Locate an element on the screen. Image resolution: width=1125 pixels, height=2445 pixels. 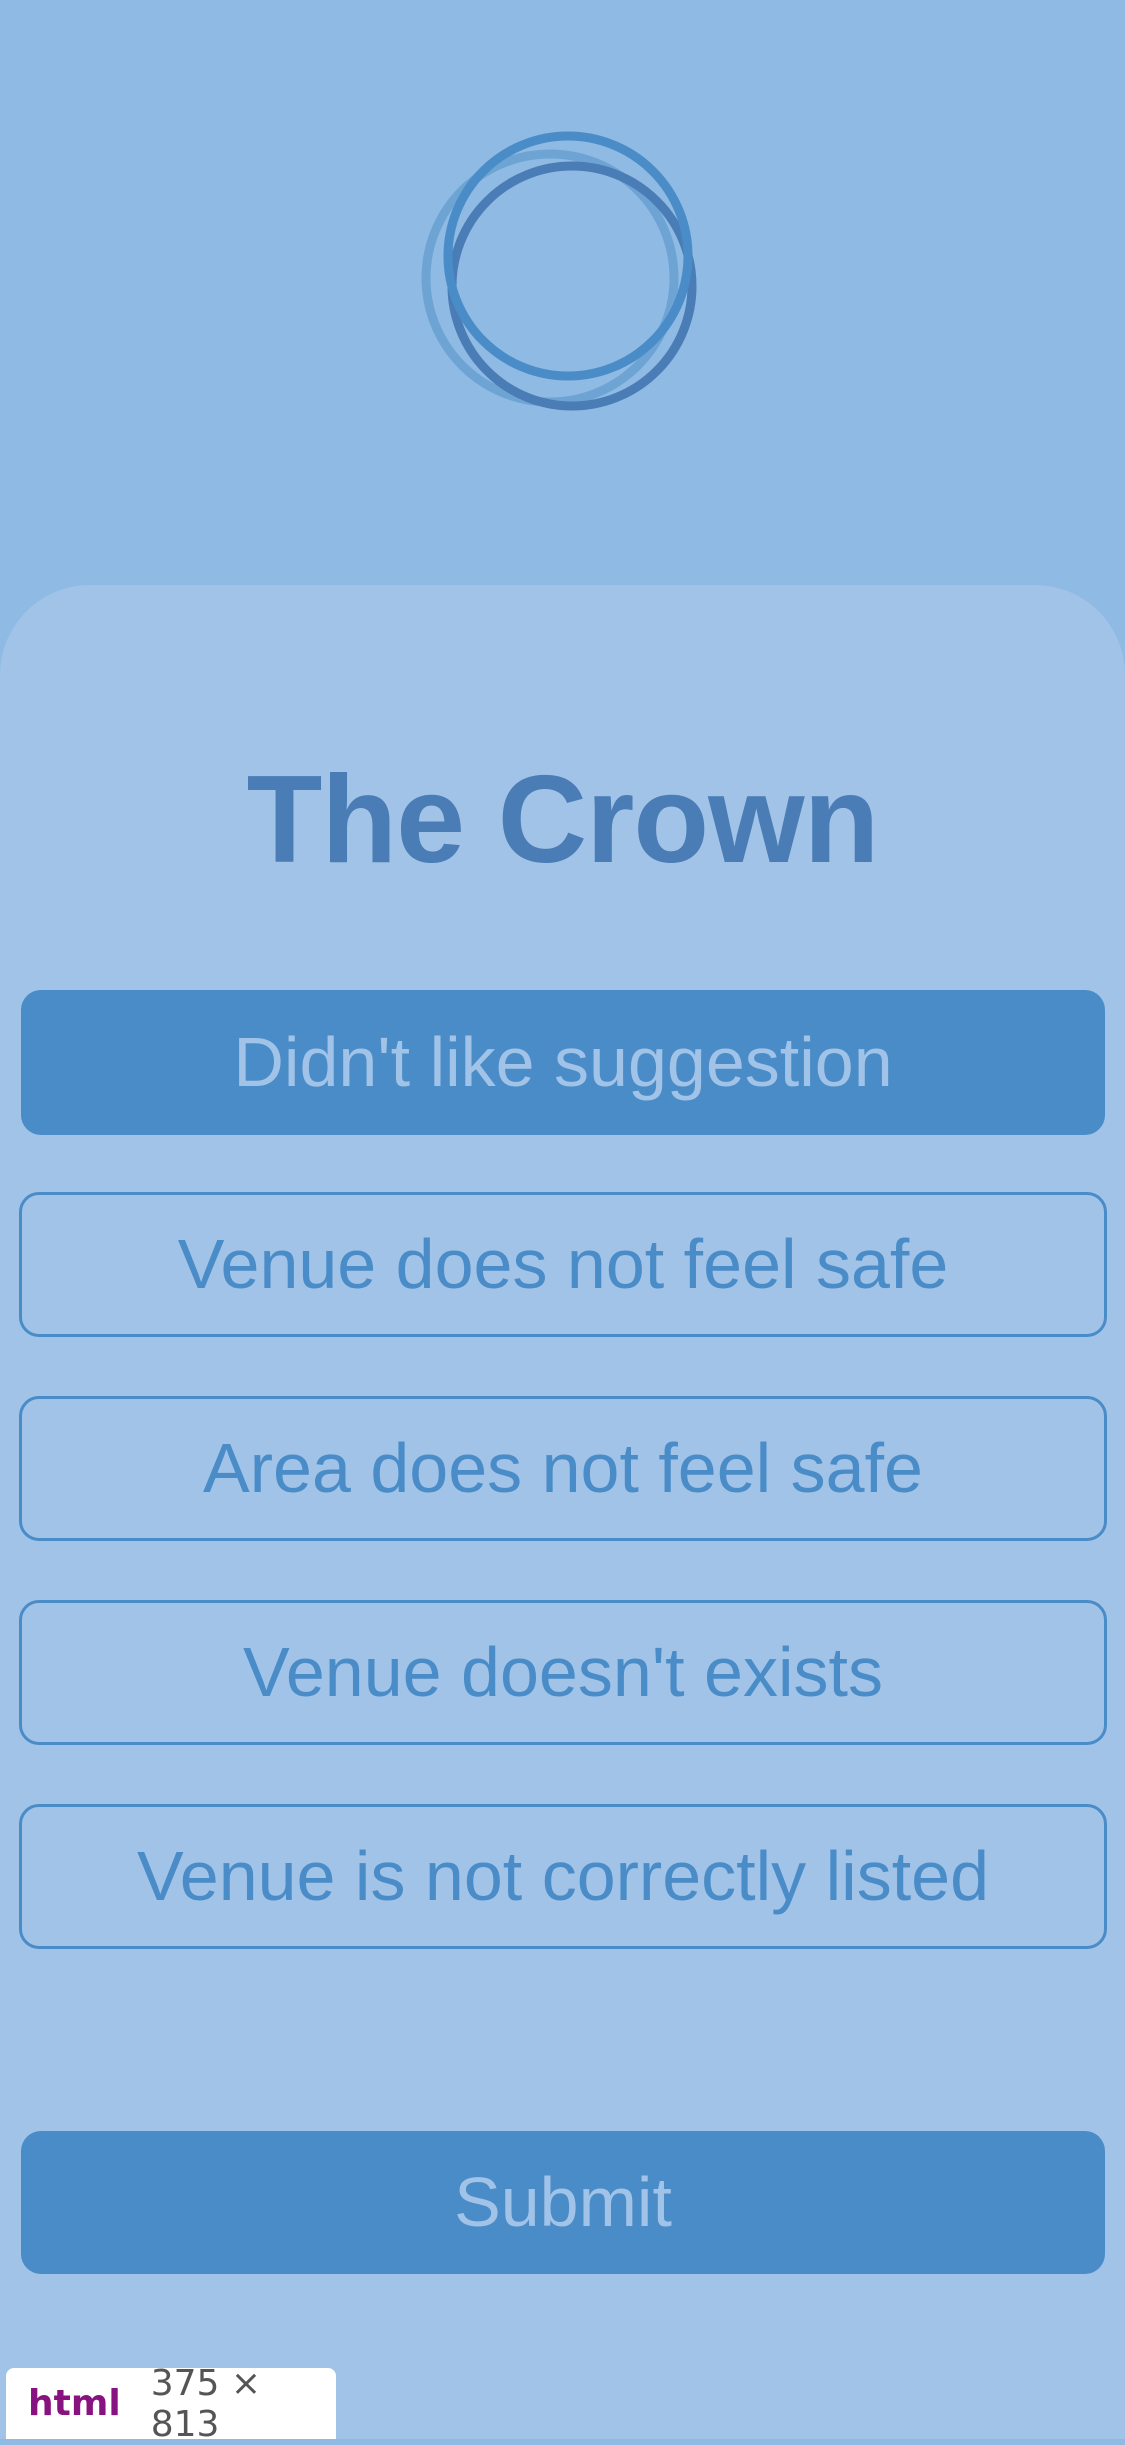
reason-area-not-safe: Area does not feel safe is located at coordinates (563, 1468).